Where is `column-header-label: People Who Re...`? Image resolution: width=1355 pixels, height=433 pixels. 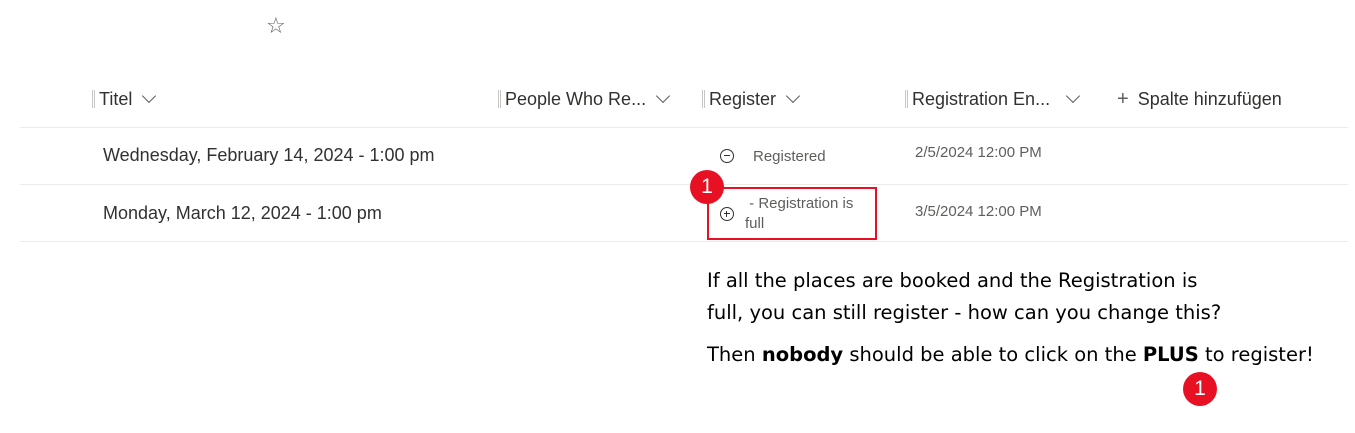
column-header-label: People Who Re... is located at coordinates (576, 98).